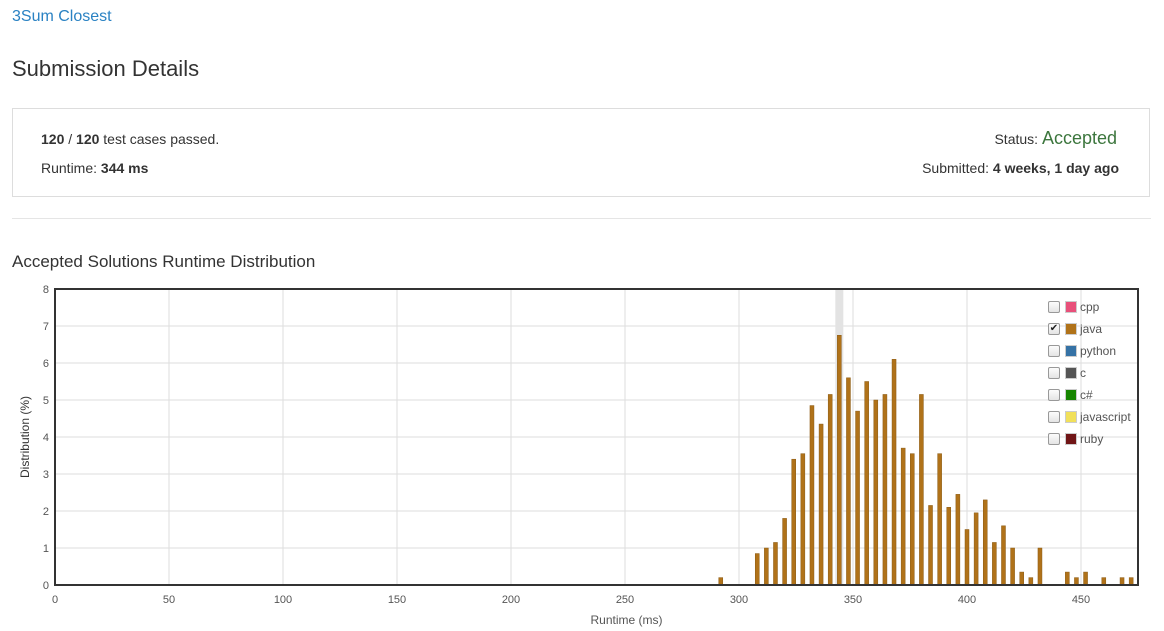  Describe the element at coordinates (957, 168) in the screenshot. I see `submitted-label: Submitted:` at that location.